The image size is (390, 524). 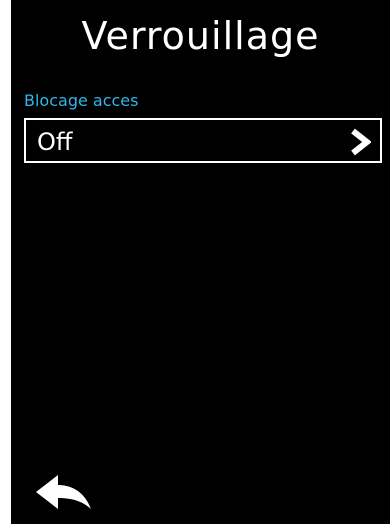 I want to click on access-lock-setting-row: Off, so click(x=203, y=140).